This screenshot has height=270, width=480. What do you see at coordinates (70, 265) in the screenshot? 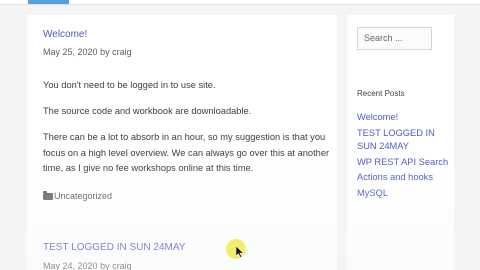
I see `post-date: May 24, 2020` at bounding box center [70, 265].